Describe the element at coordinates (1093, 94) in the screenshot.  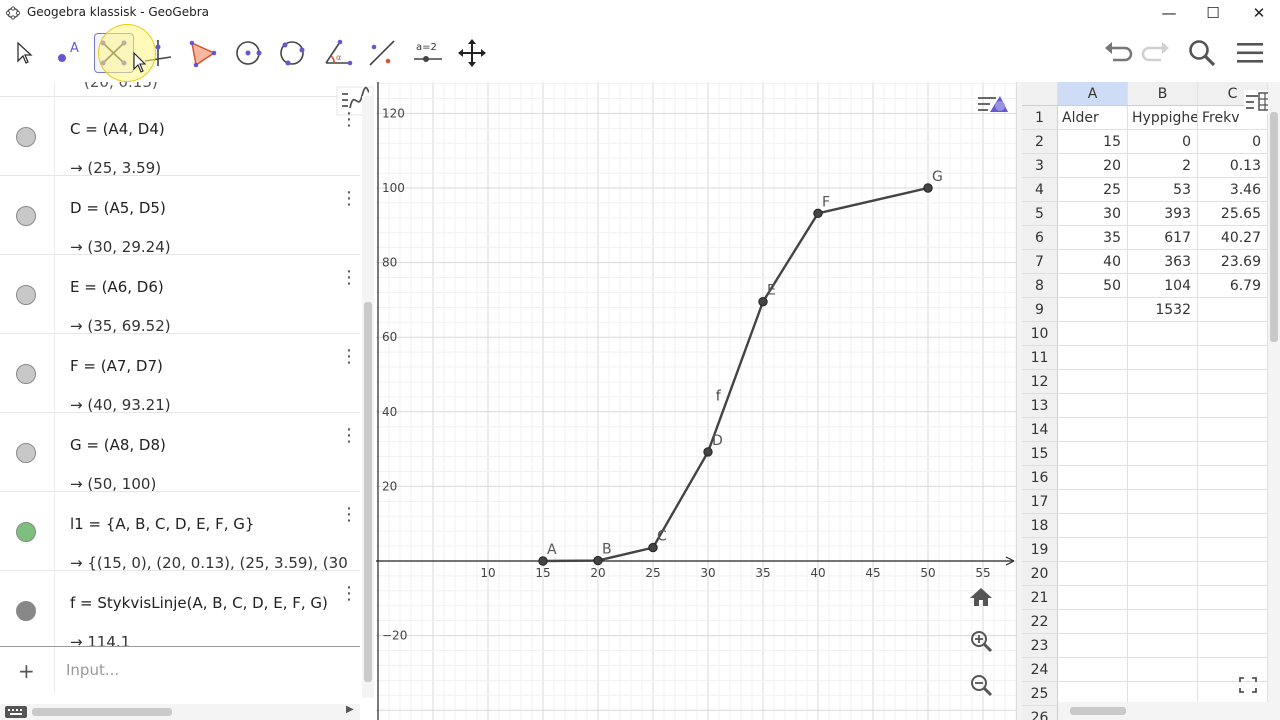
I see `column-header: A` at that location.